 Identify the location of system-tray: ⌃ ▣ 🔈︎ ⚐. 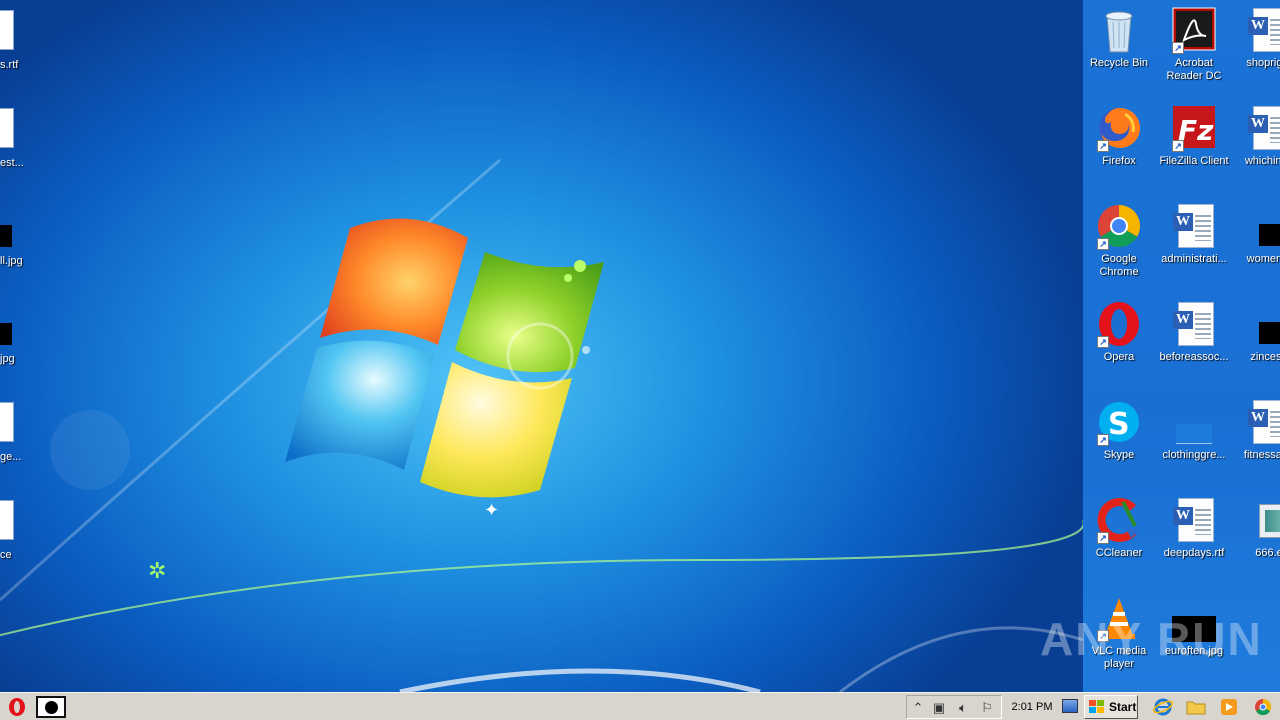
(954, 707).